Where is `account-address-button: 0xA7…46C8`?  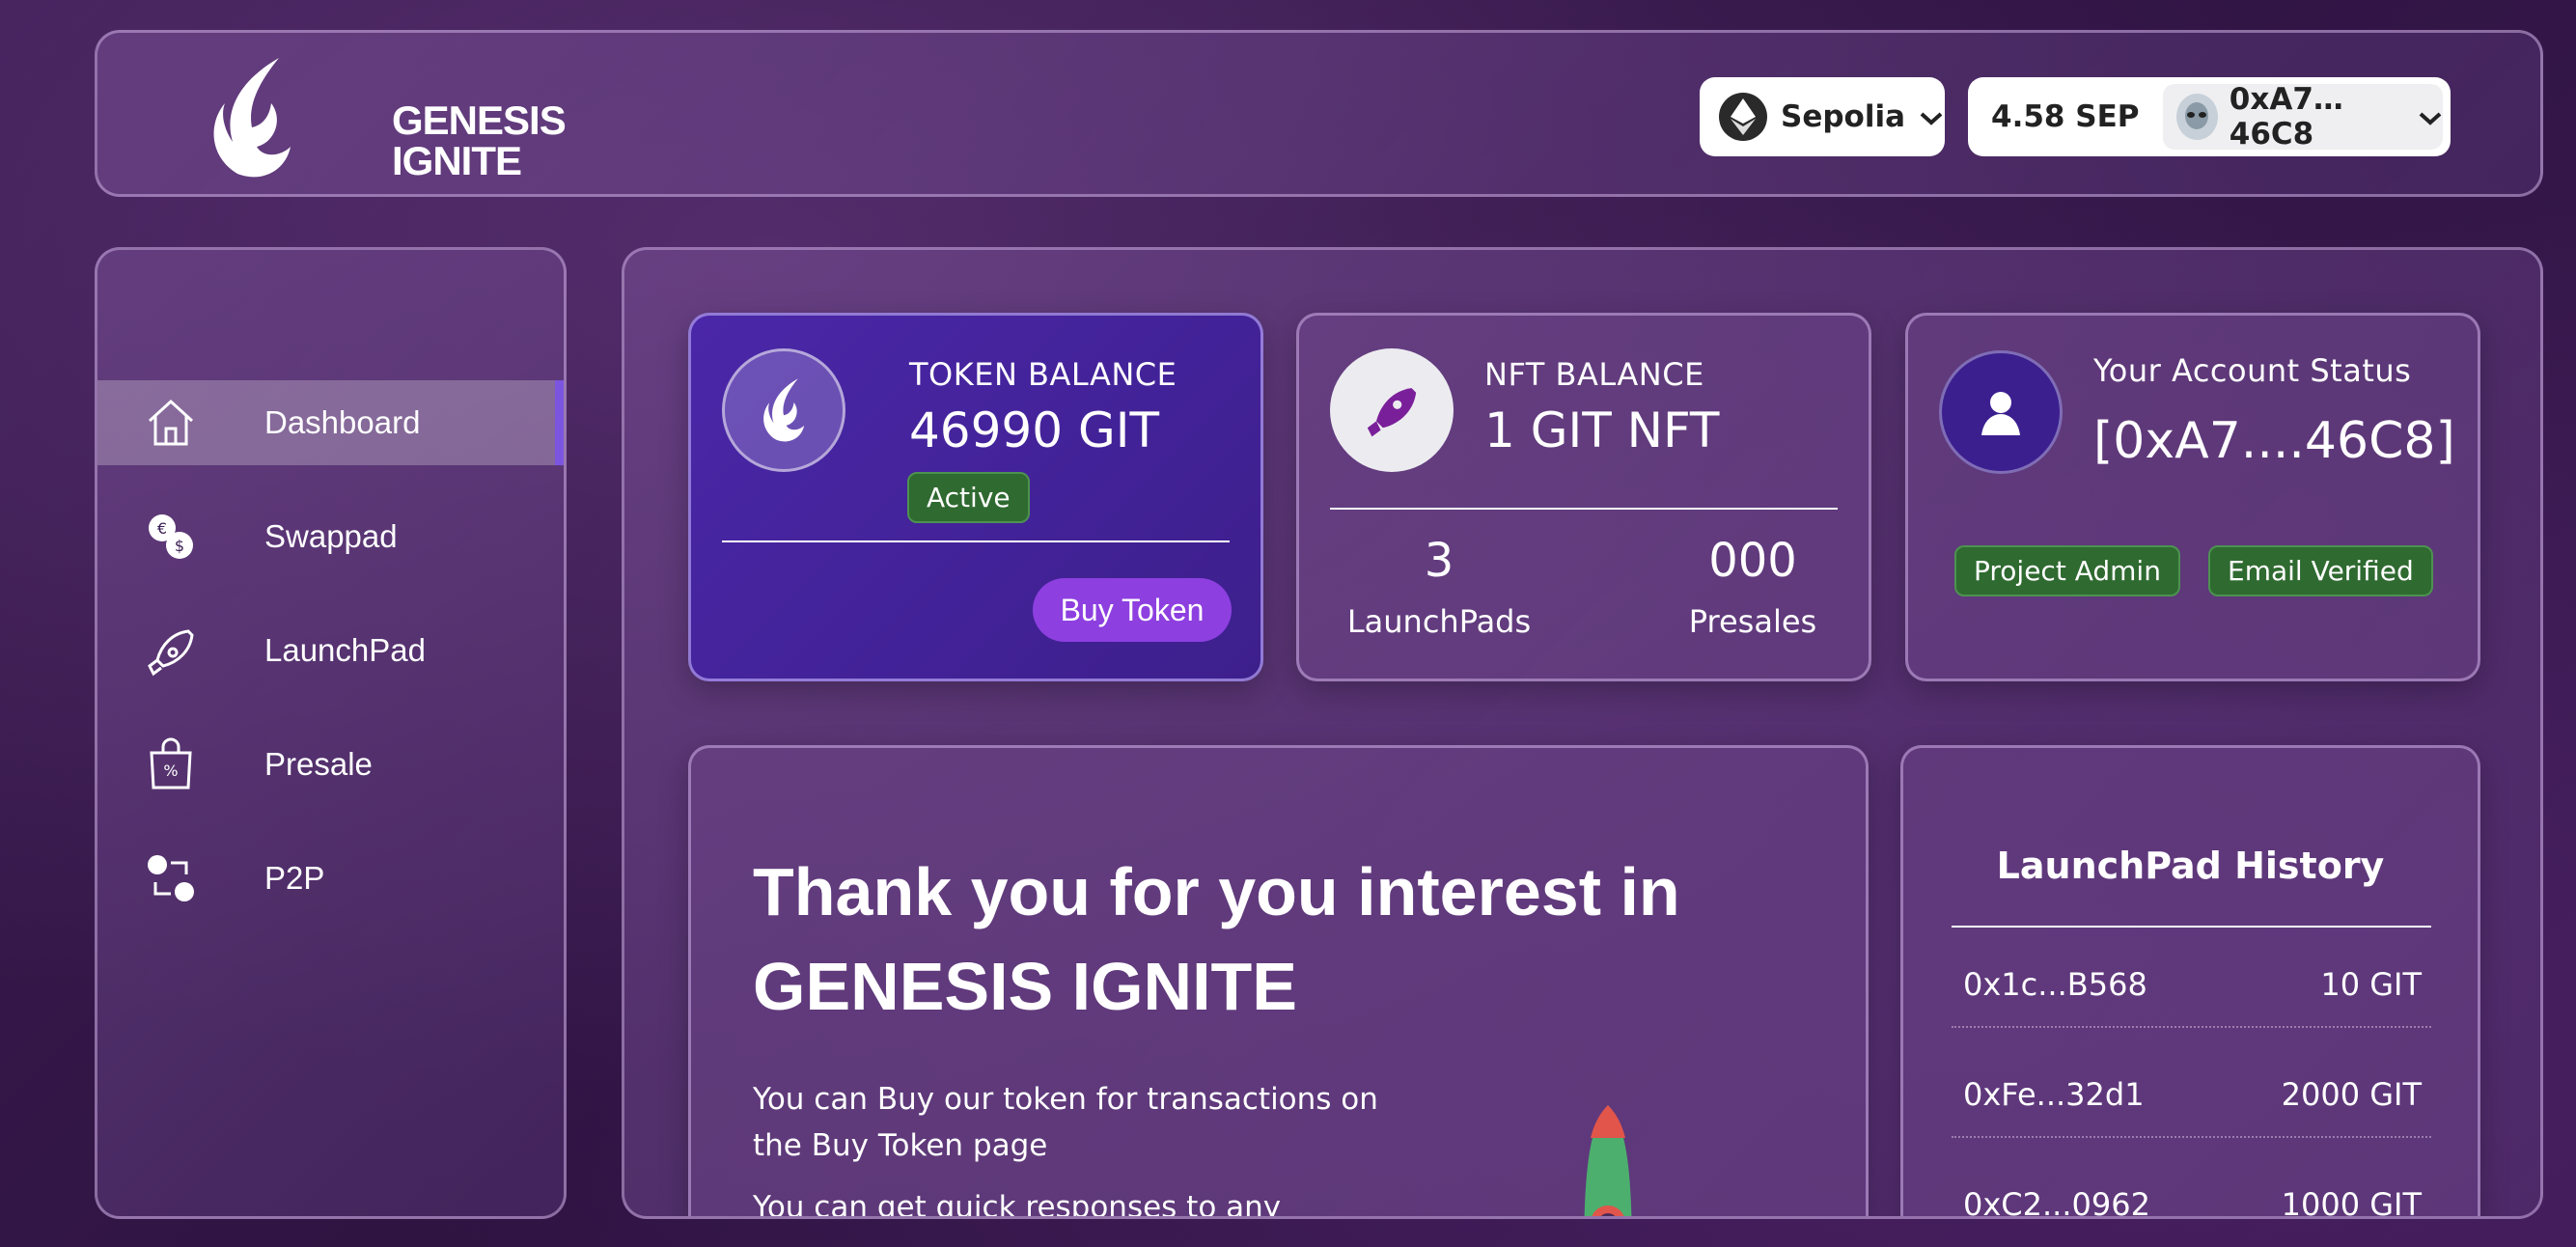 account-address-button: 0xA7…46C8 is located at coordinates (2303, 117).